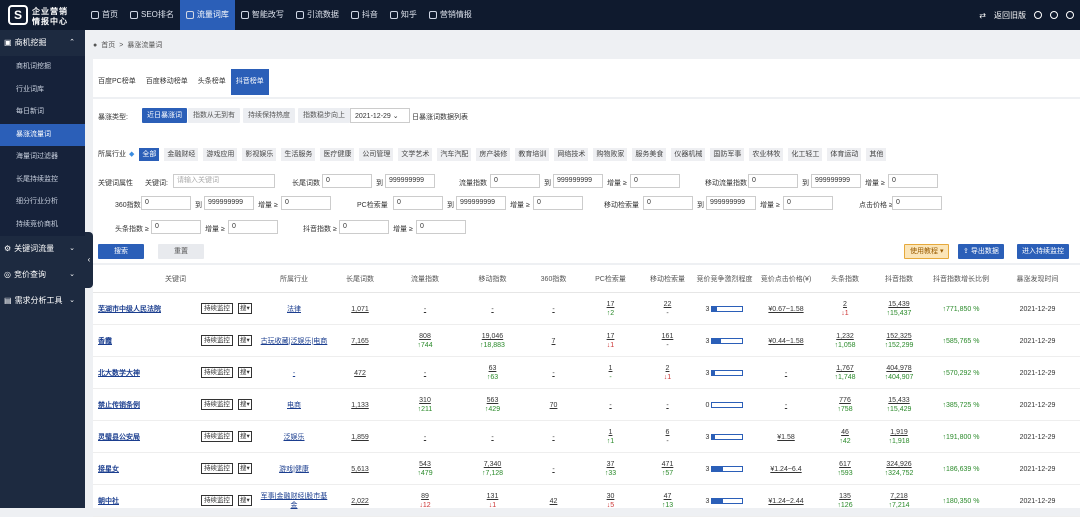 The width and height of the screenshot is (1080, 517). Describe the element at coordinates (418, 203) in the screenshot. I see `pc-search-min-input: 0` at that location.